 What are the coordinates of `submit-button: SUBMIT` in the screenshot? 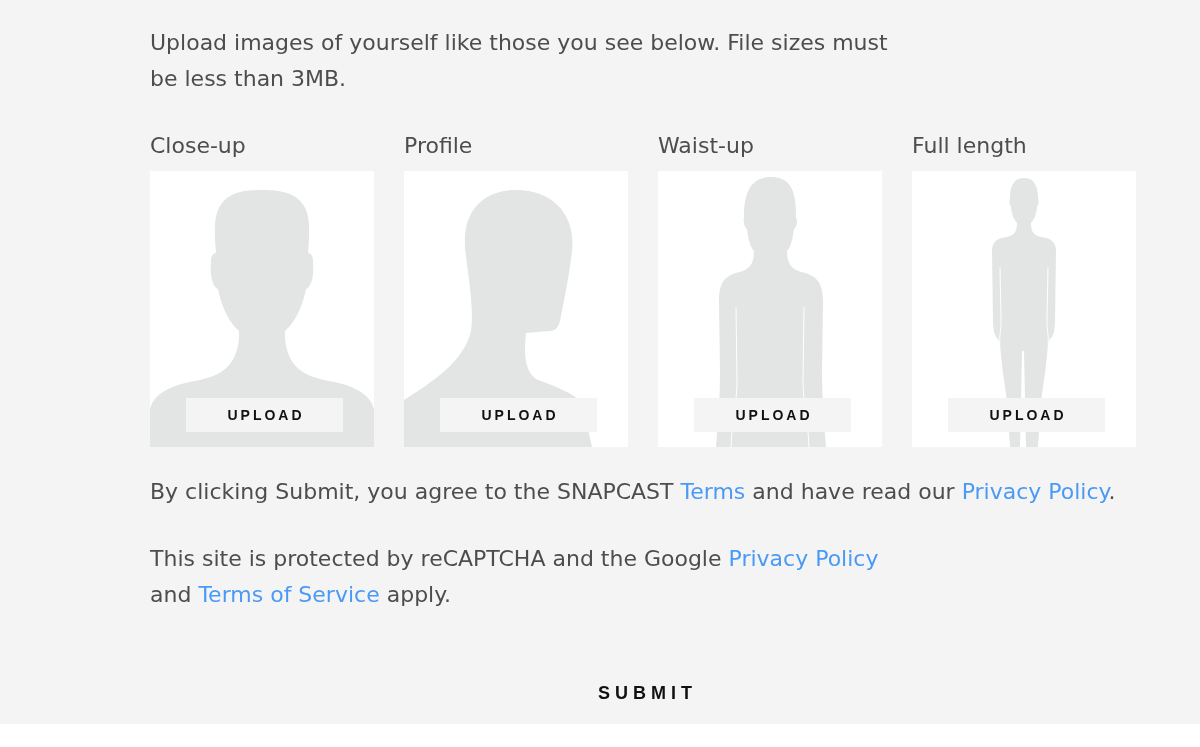 It's located at (645, 693).